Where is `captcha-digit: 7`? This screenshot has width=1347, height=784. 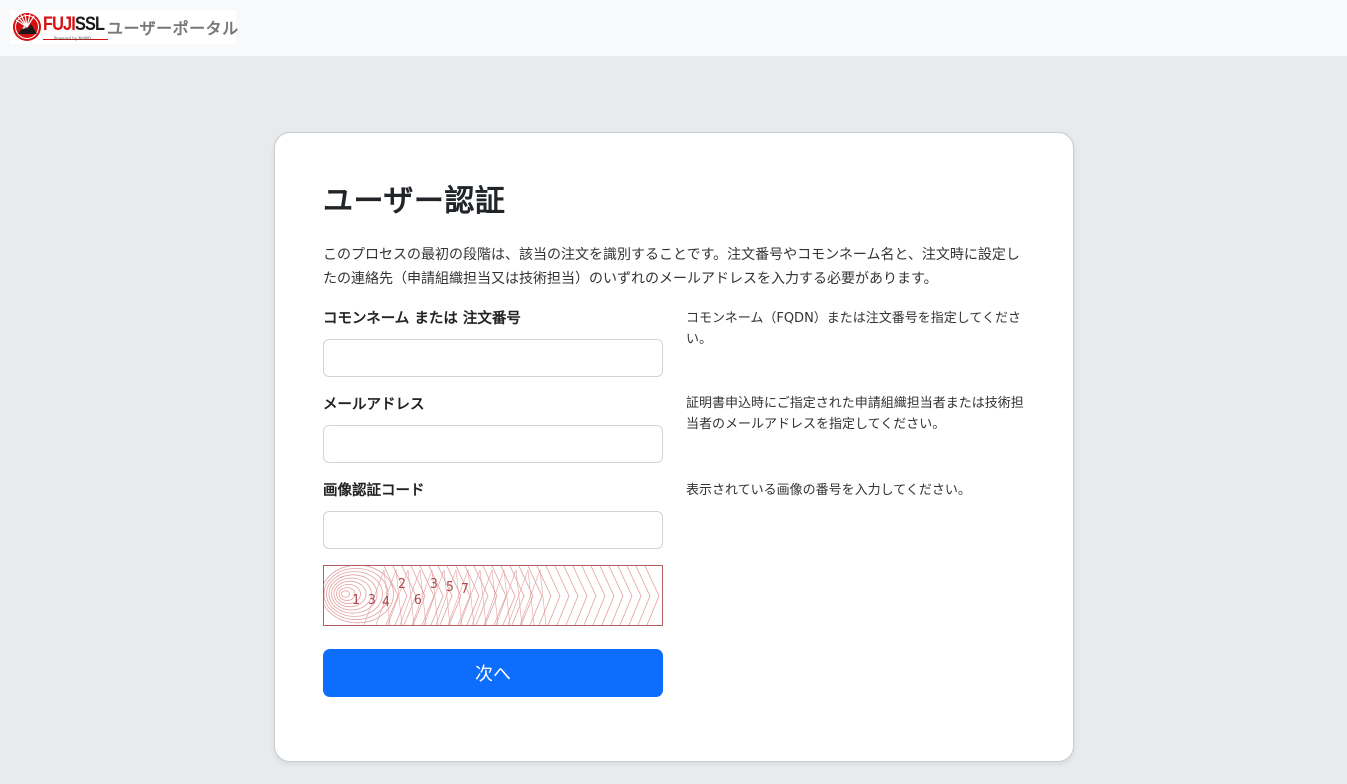 captcha-digit: 7 is located at coordinates (465, 589).